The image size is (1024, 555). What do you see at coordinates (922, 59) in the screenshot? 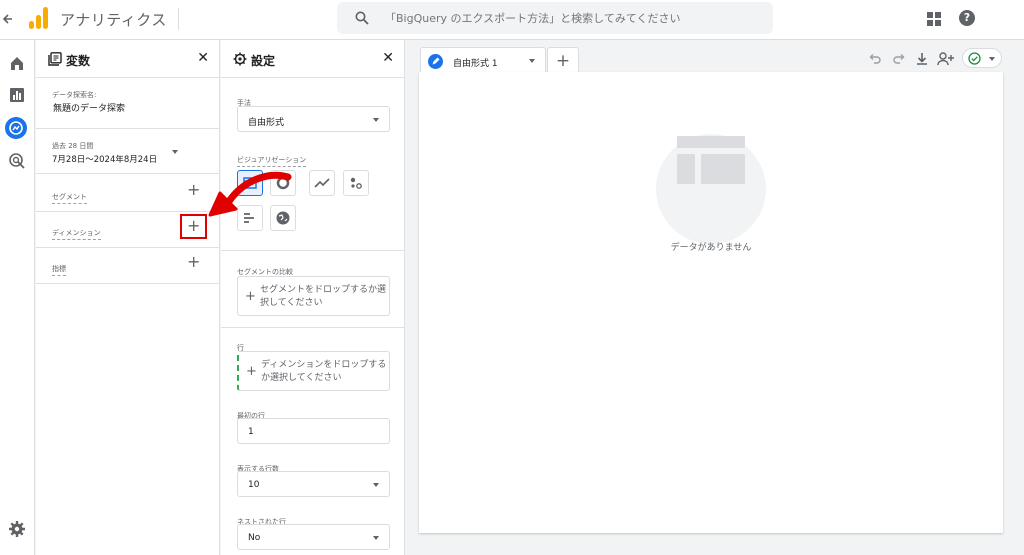
I see `download-icon` at bounding box center [922, 59].